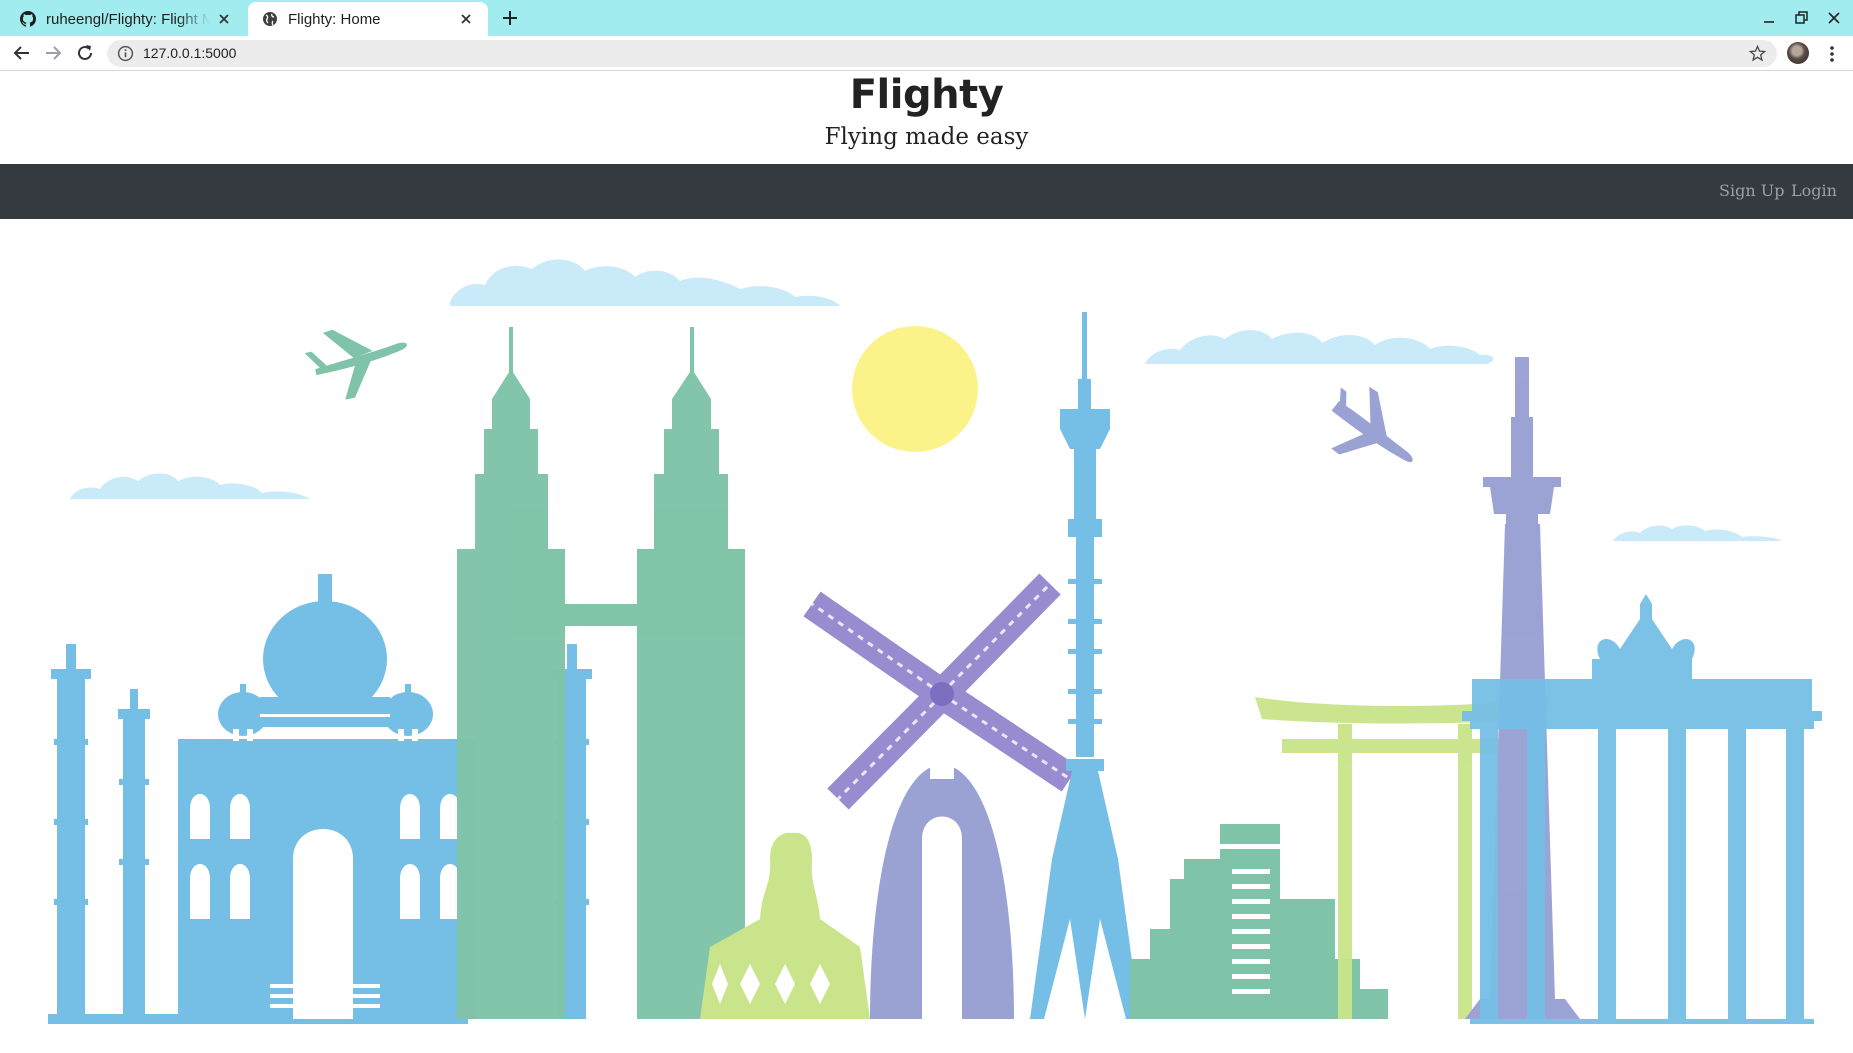 This screenshot has height=1053, width=1853. Describe the element at coordinates (1757, 53) in the screenshot. I see `bookmark-star-icon` at that location.